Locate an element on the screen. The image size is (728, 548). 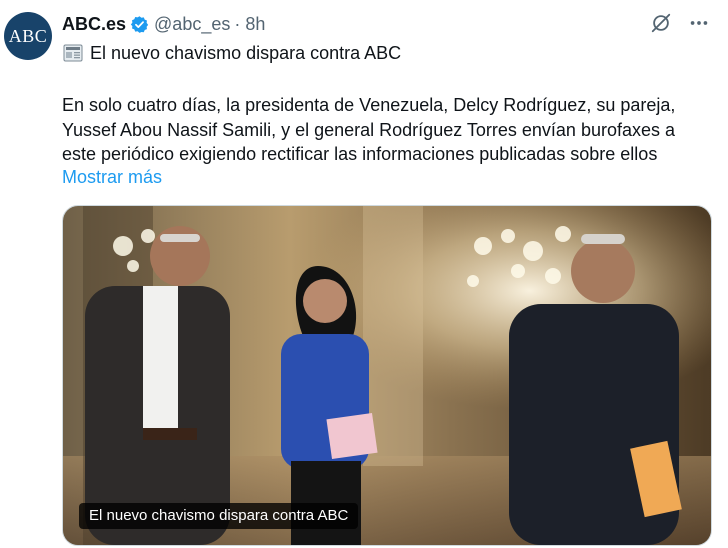
media-caption: El nuevo chavismo dispara contra ABC is located at coordinates (219, 516).